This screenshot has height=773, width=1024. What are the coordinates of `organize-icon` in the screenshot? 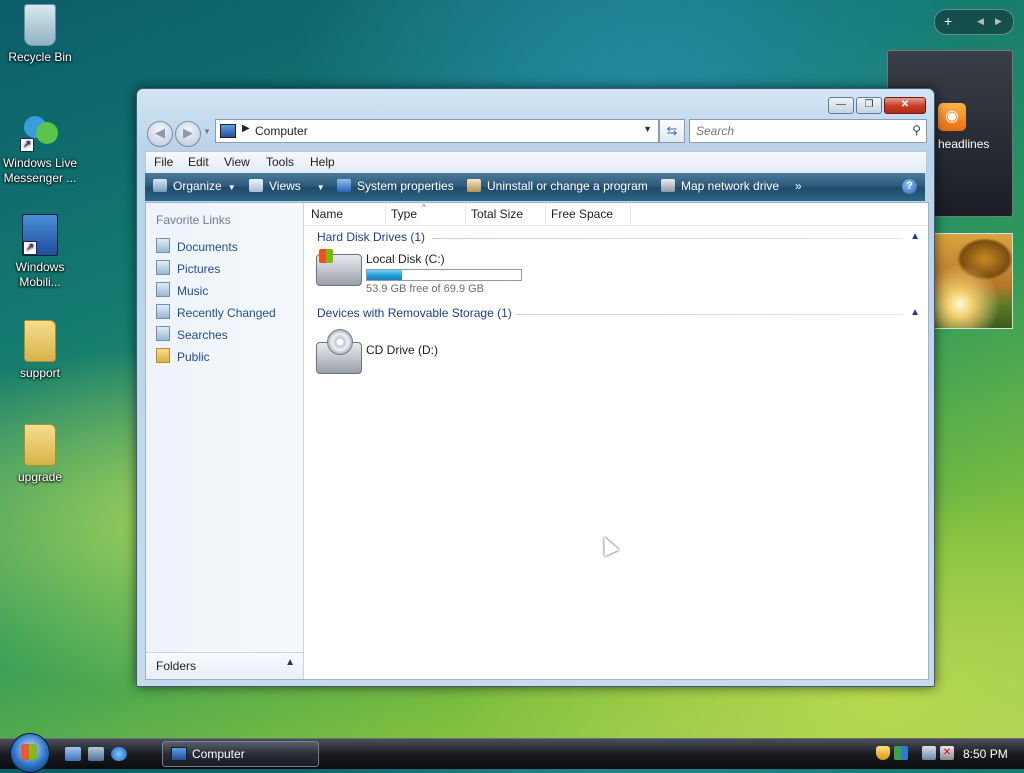 It's located at (160, 185).